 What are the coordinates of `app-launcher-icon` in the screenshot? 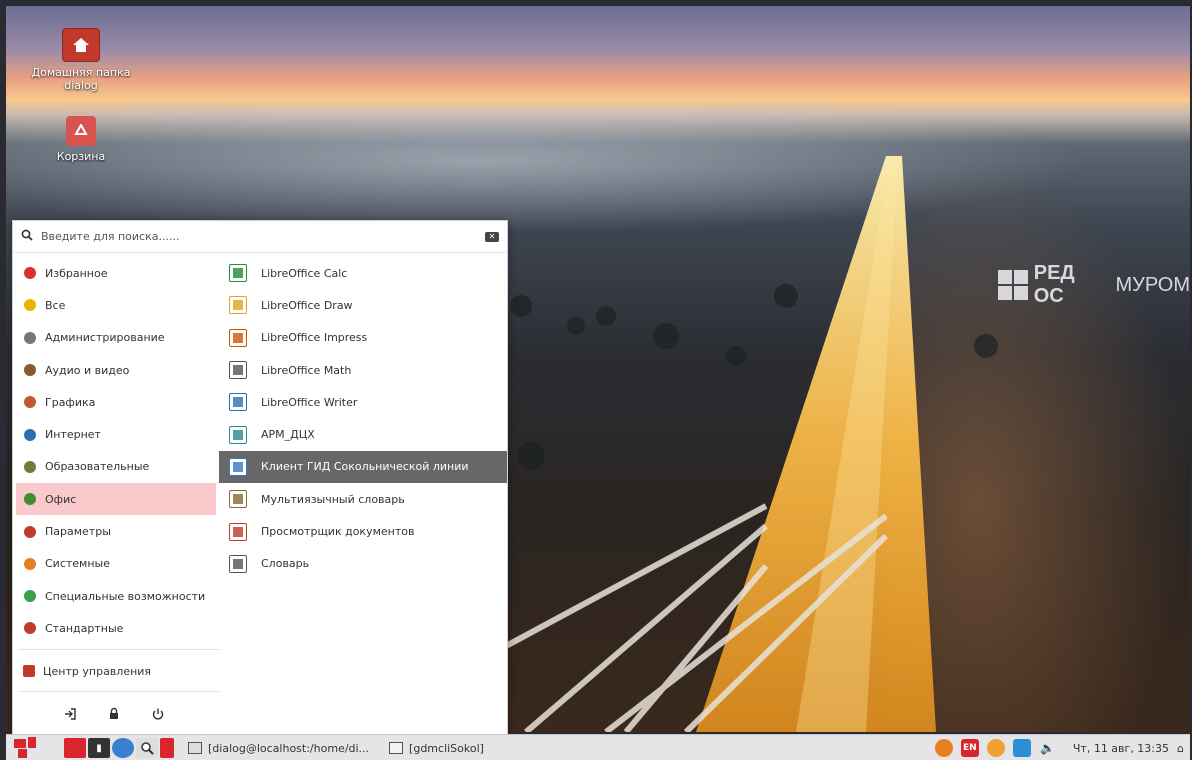 It's located at (167, 748).